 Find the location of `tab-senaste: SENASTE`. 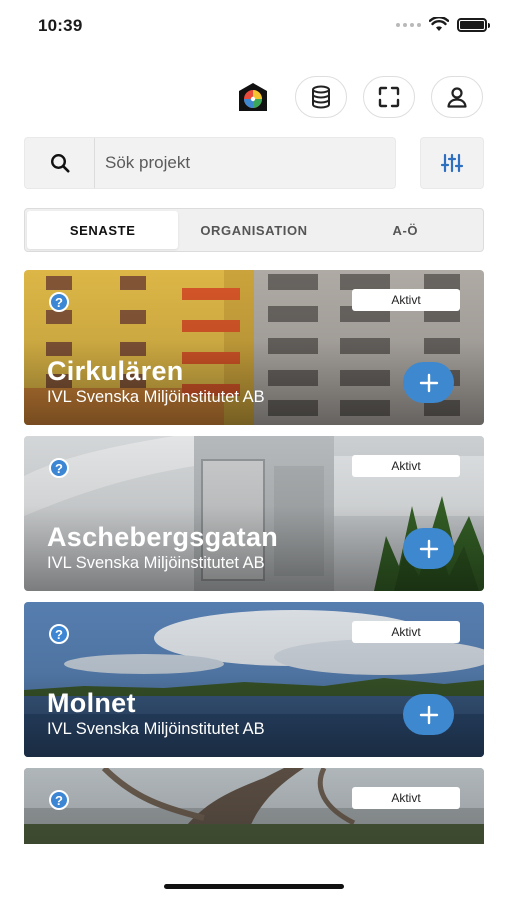

tab-senaste: SENASTE is located at coordinates (103, 230).